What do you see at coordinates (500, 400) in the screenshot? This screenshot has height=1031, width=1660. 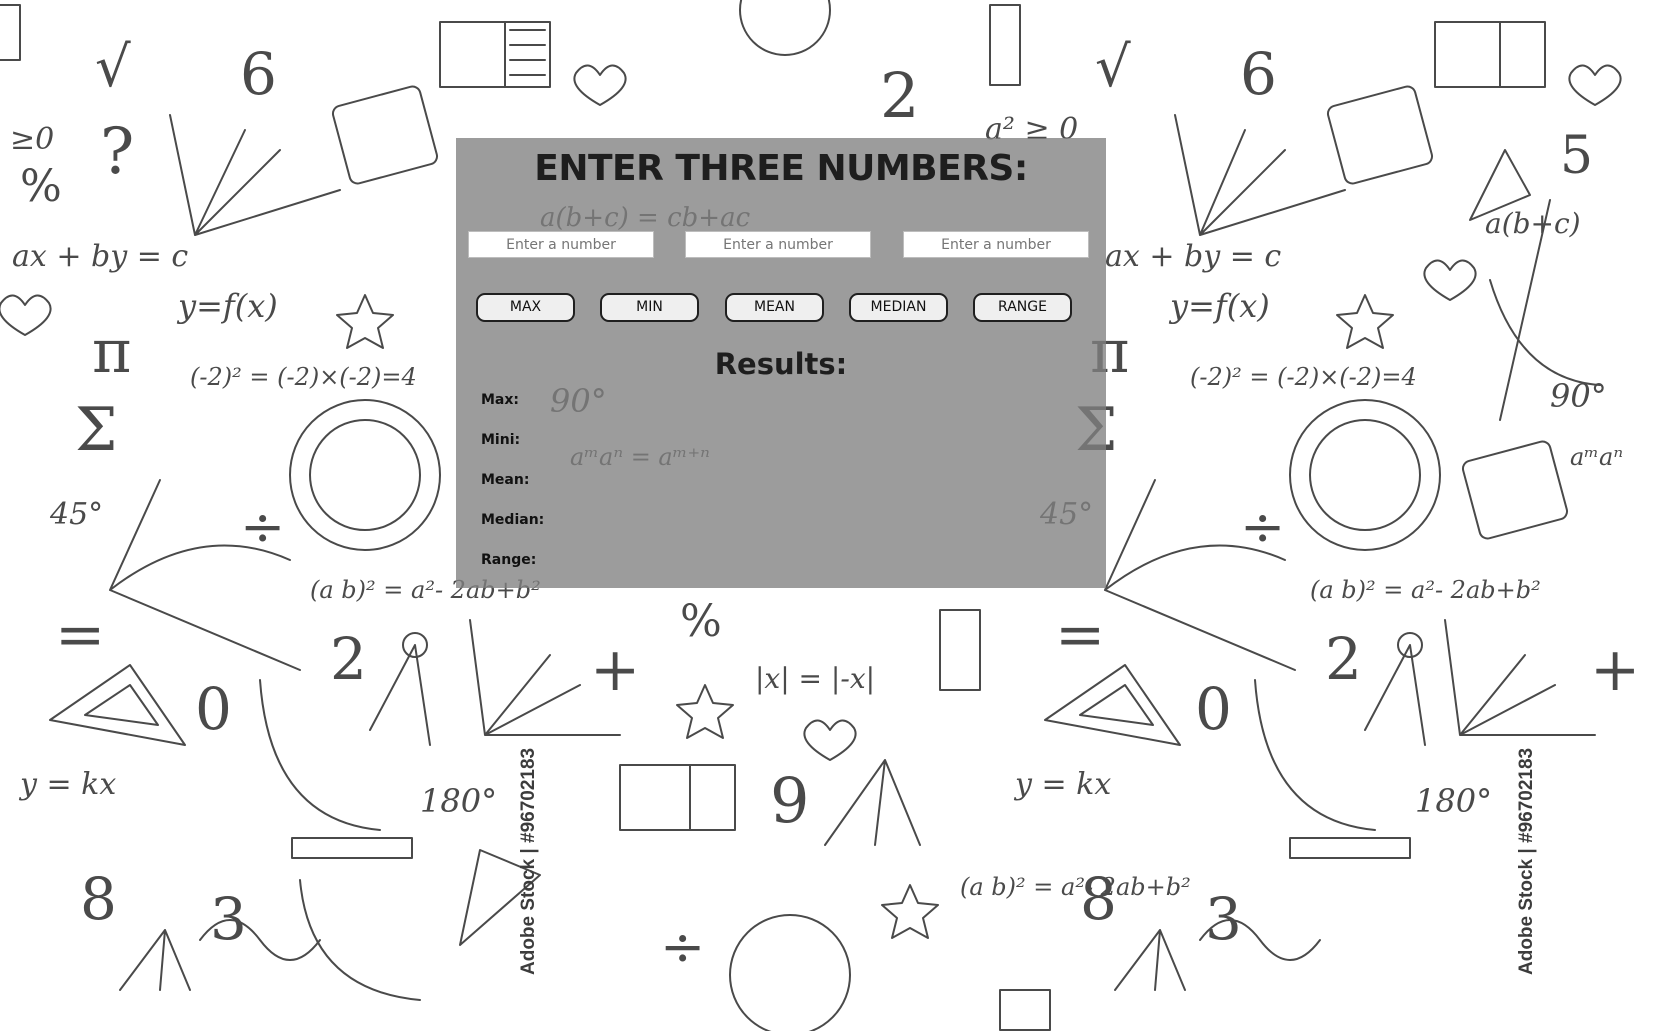 I see `max-result-label: Max:` at bounding box center [500, 400].